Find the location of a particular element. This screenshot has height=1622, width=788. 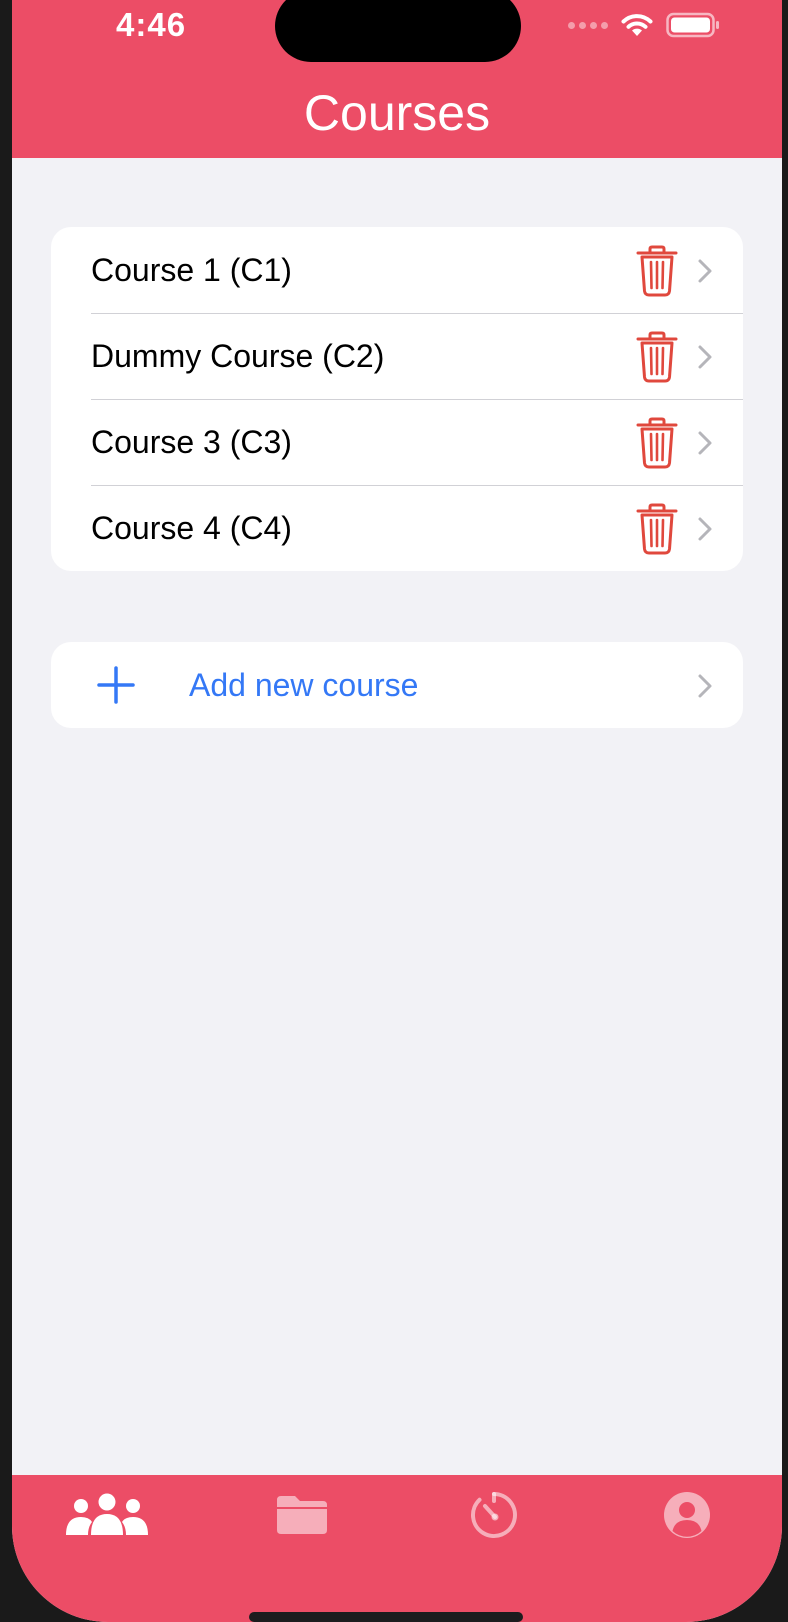

profile-icon is located at coordinates (687, 1515).